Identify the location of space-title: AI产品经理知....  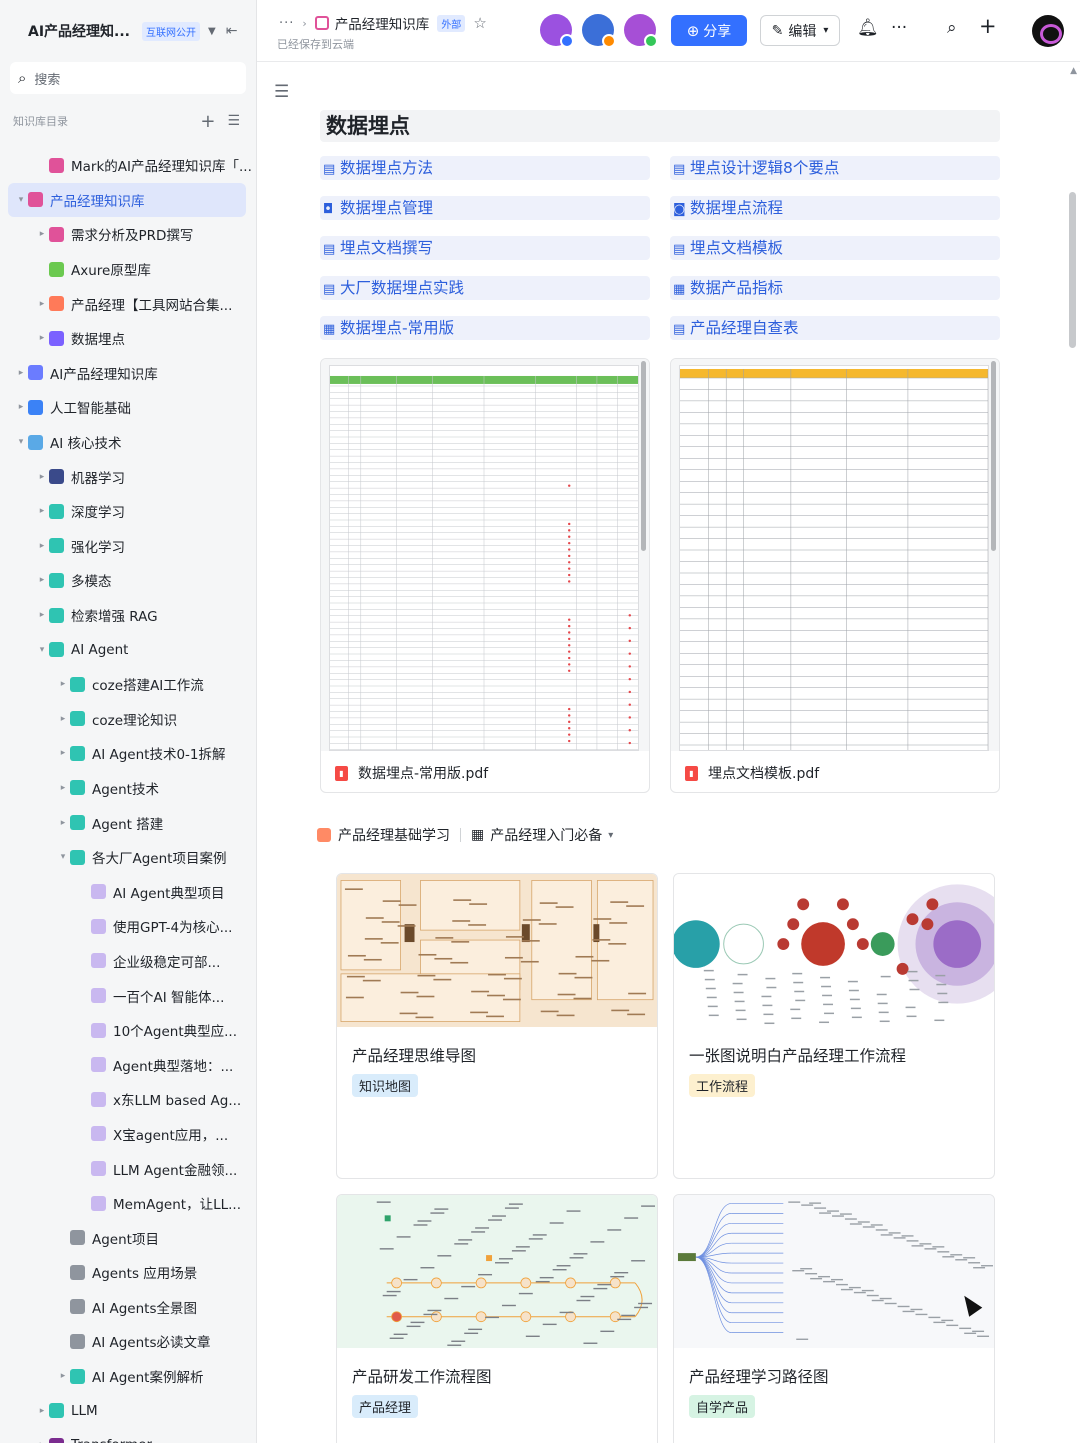
(79, 31).